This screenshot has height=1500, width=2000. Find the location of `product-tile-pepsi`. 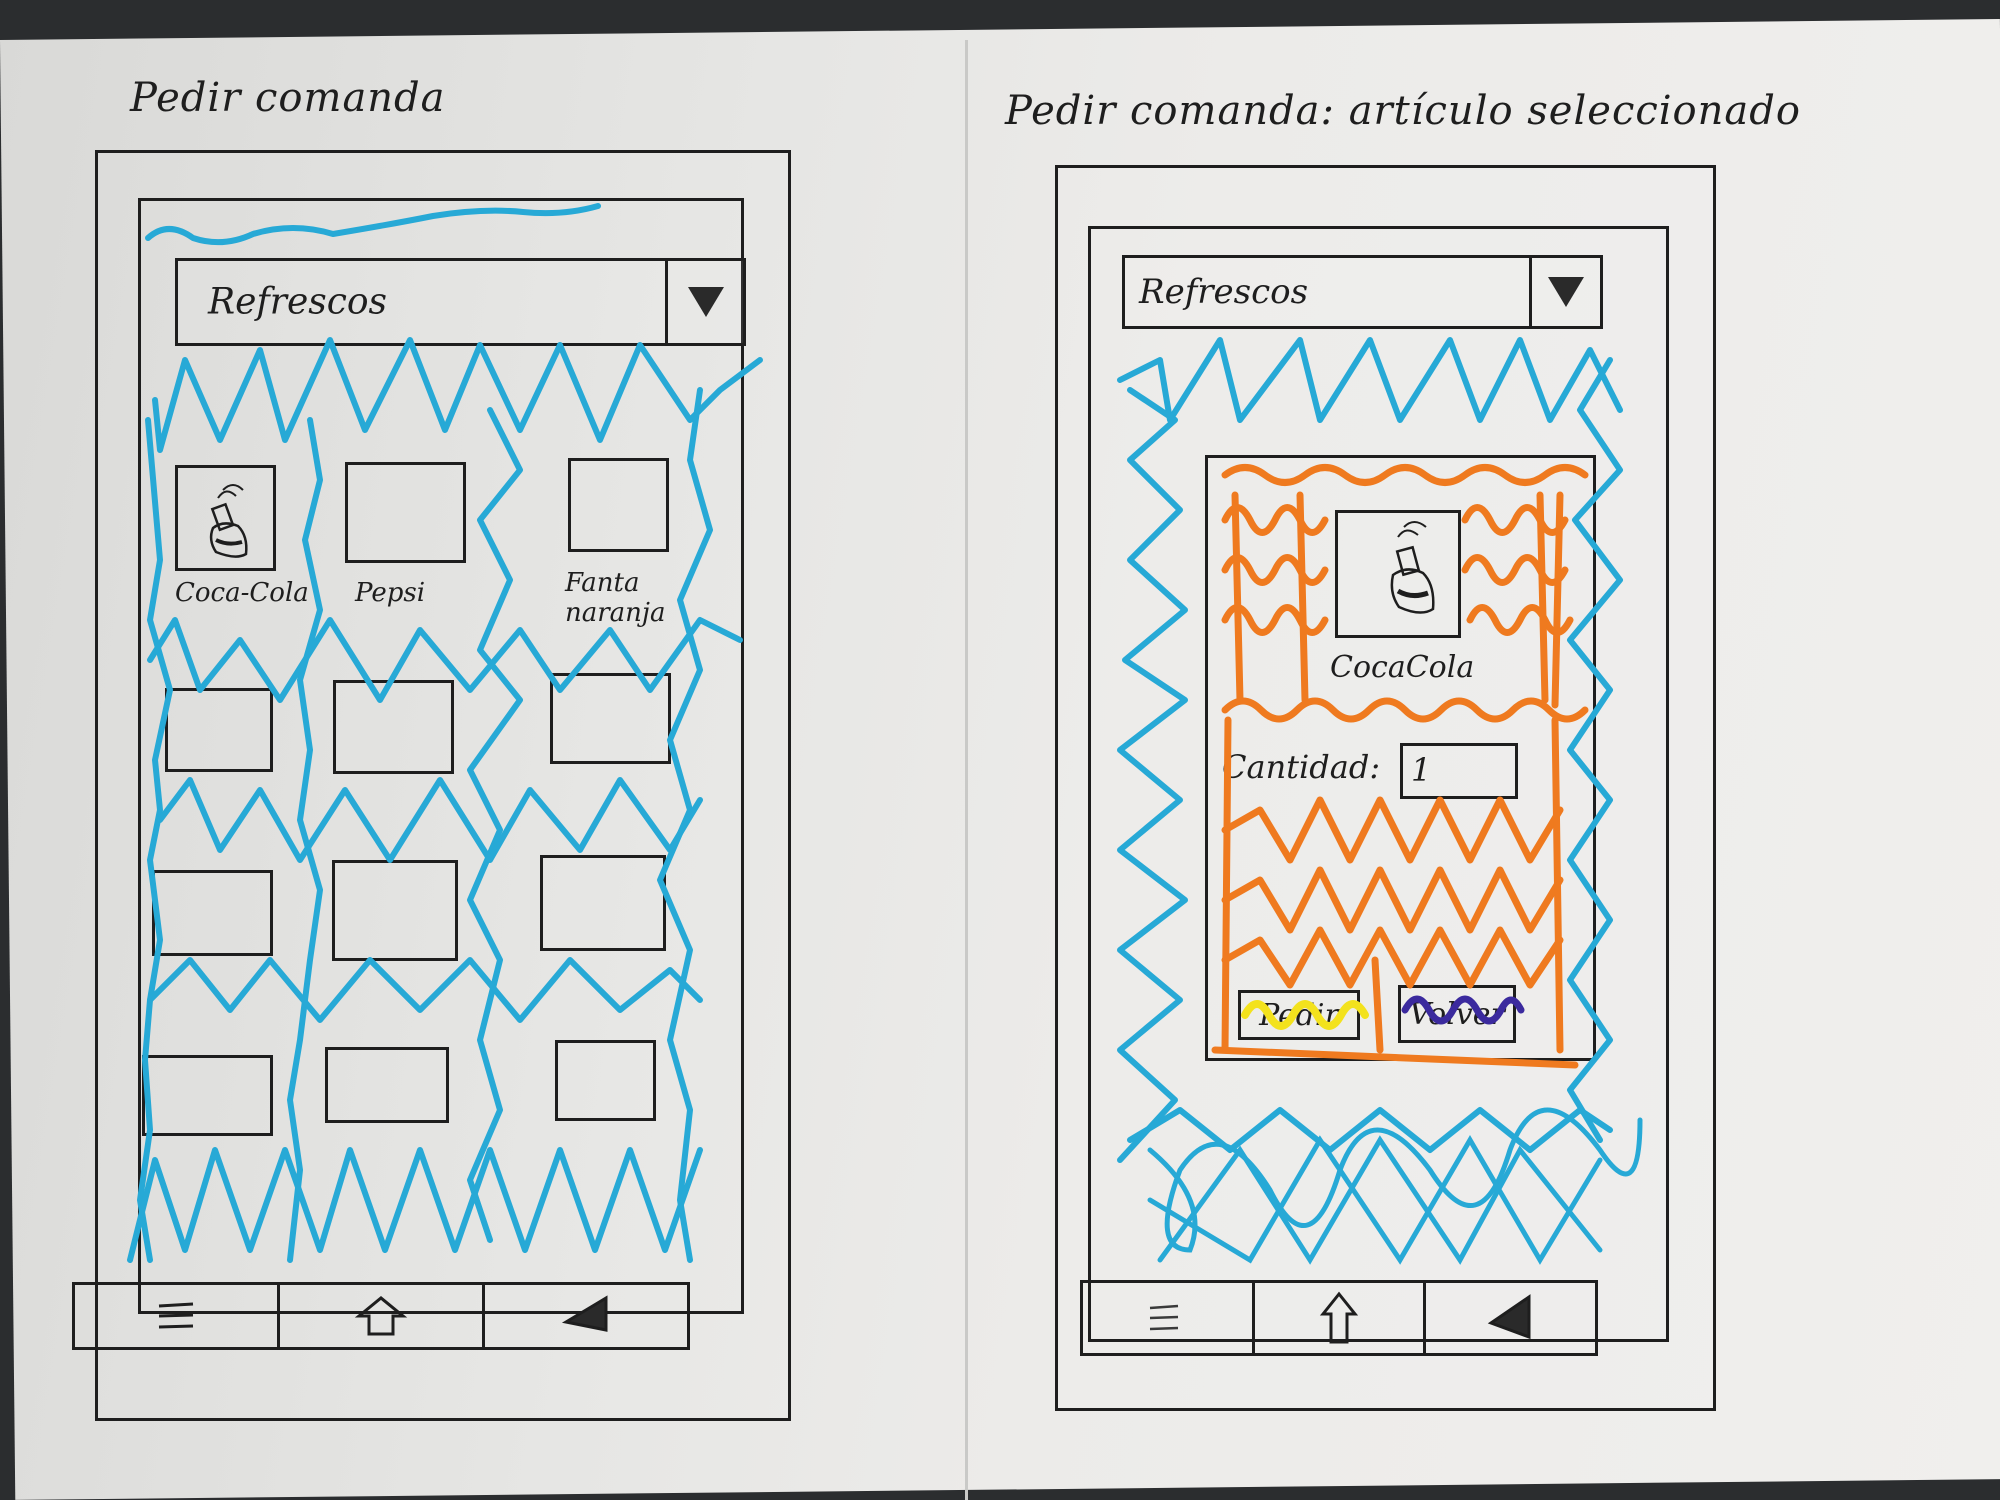

product-tile-pepsi is located at coordinates (405, 512).